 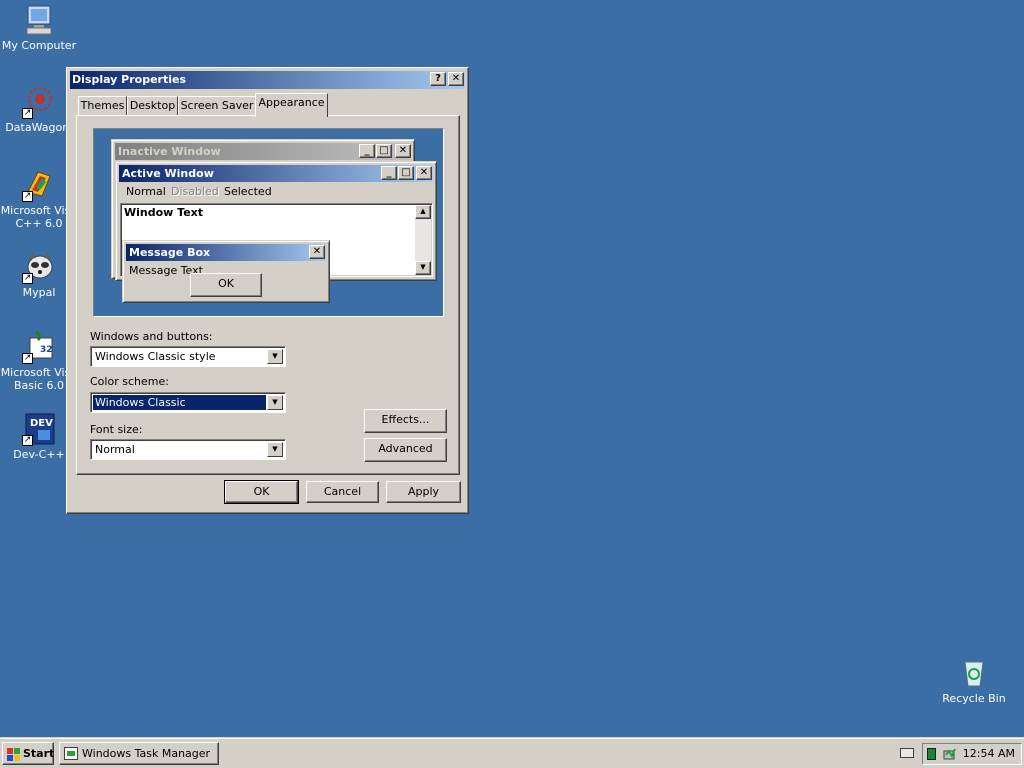 What do you see at coordinates (974, 673) in the screenshot?
I see `recycle-bin-icon` at bounding box center [974, 673].